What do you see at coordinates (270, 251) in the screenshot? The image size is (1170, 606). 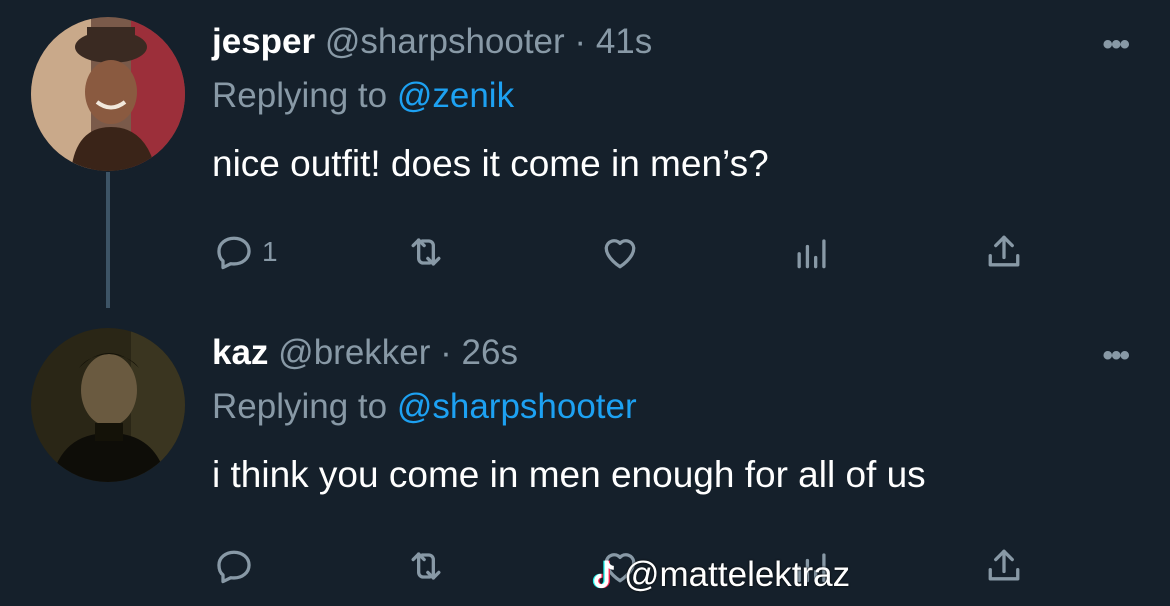 I see `reply-count: 1` at bounding box center [270, 251].